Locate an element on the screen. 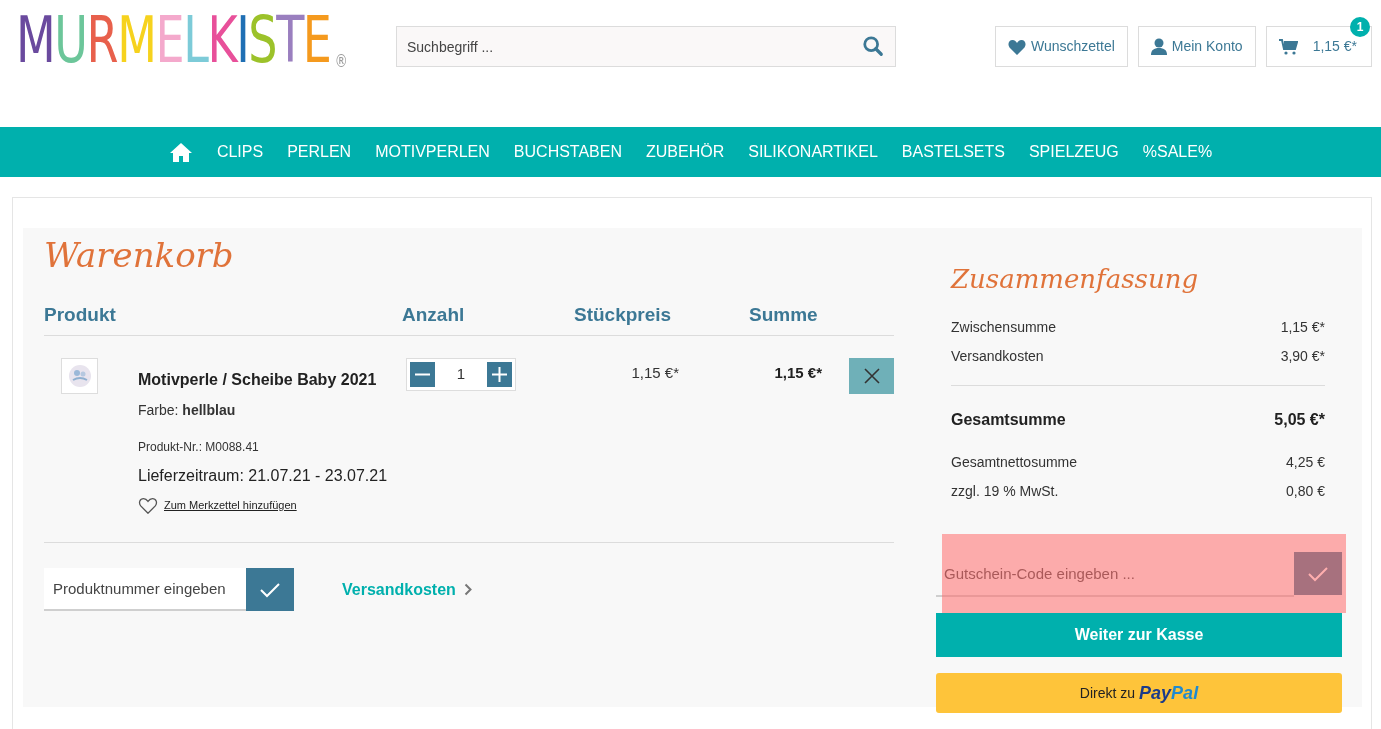 Image resolution: width=1381 pixels, height=729 pixels. nav-link: SPIELZEUG is located at coordinates (1073, 152).